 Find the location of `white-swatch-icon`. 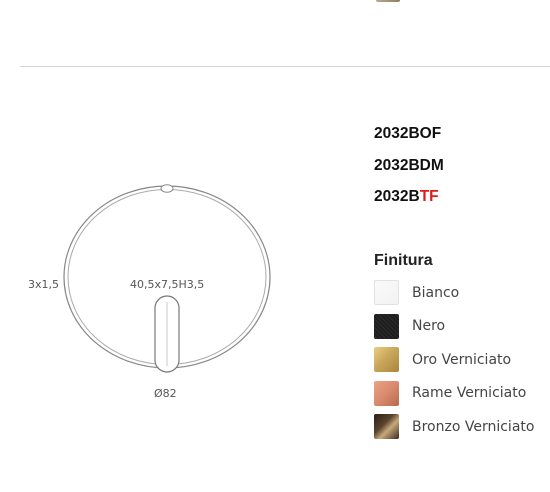

white-swatch-icon is located at coordinates (386, 293).